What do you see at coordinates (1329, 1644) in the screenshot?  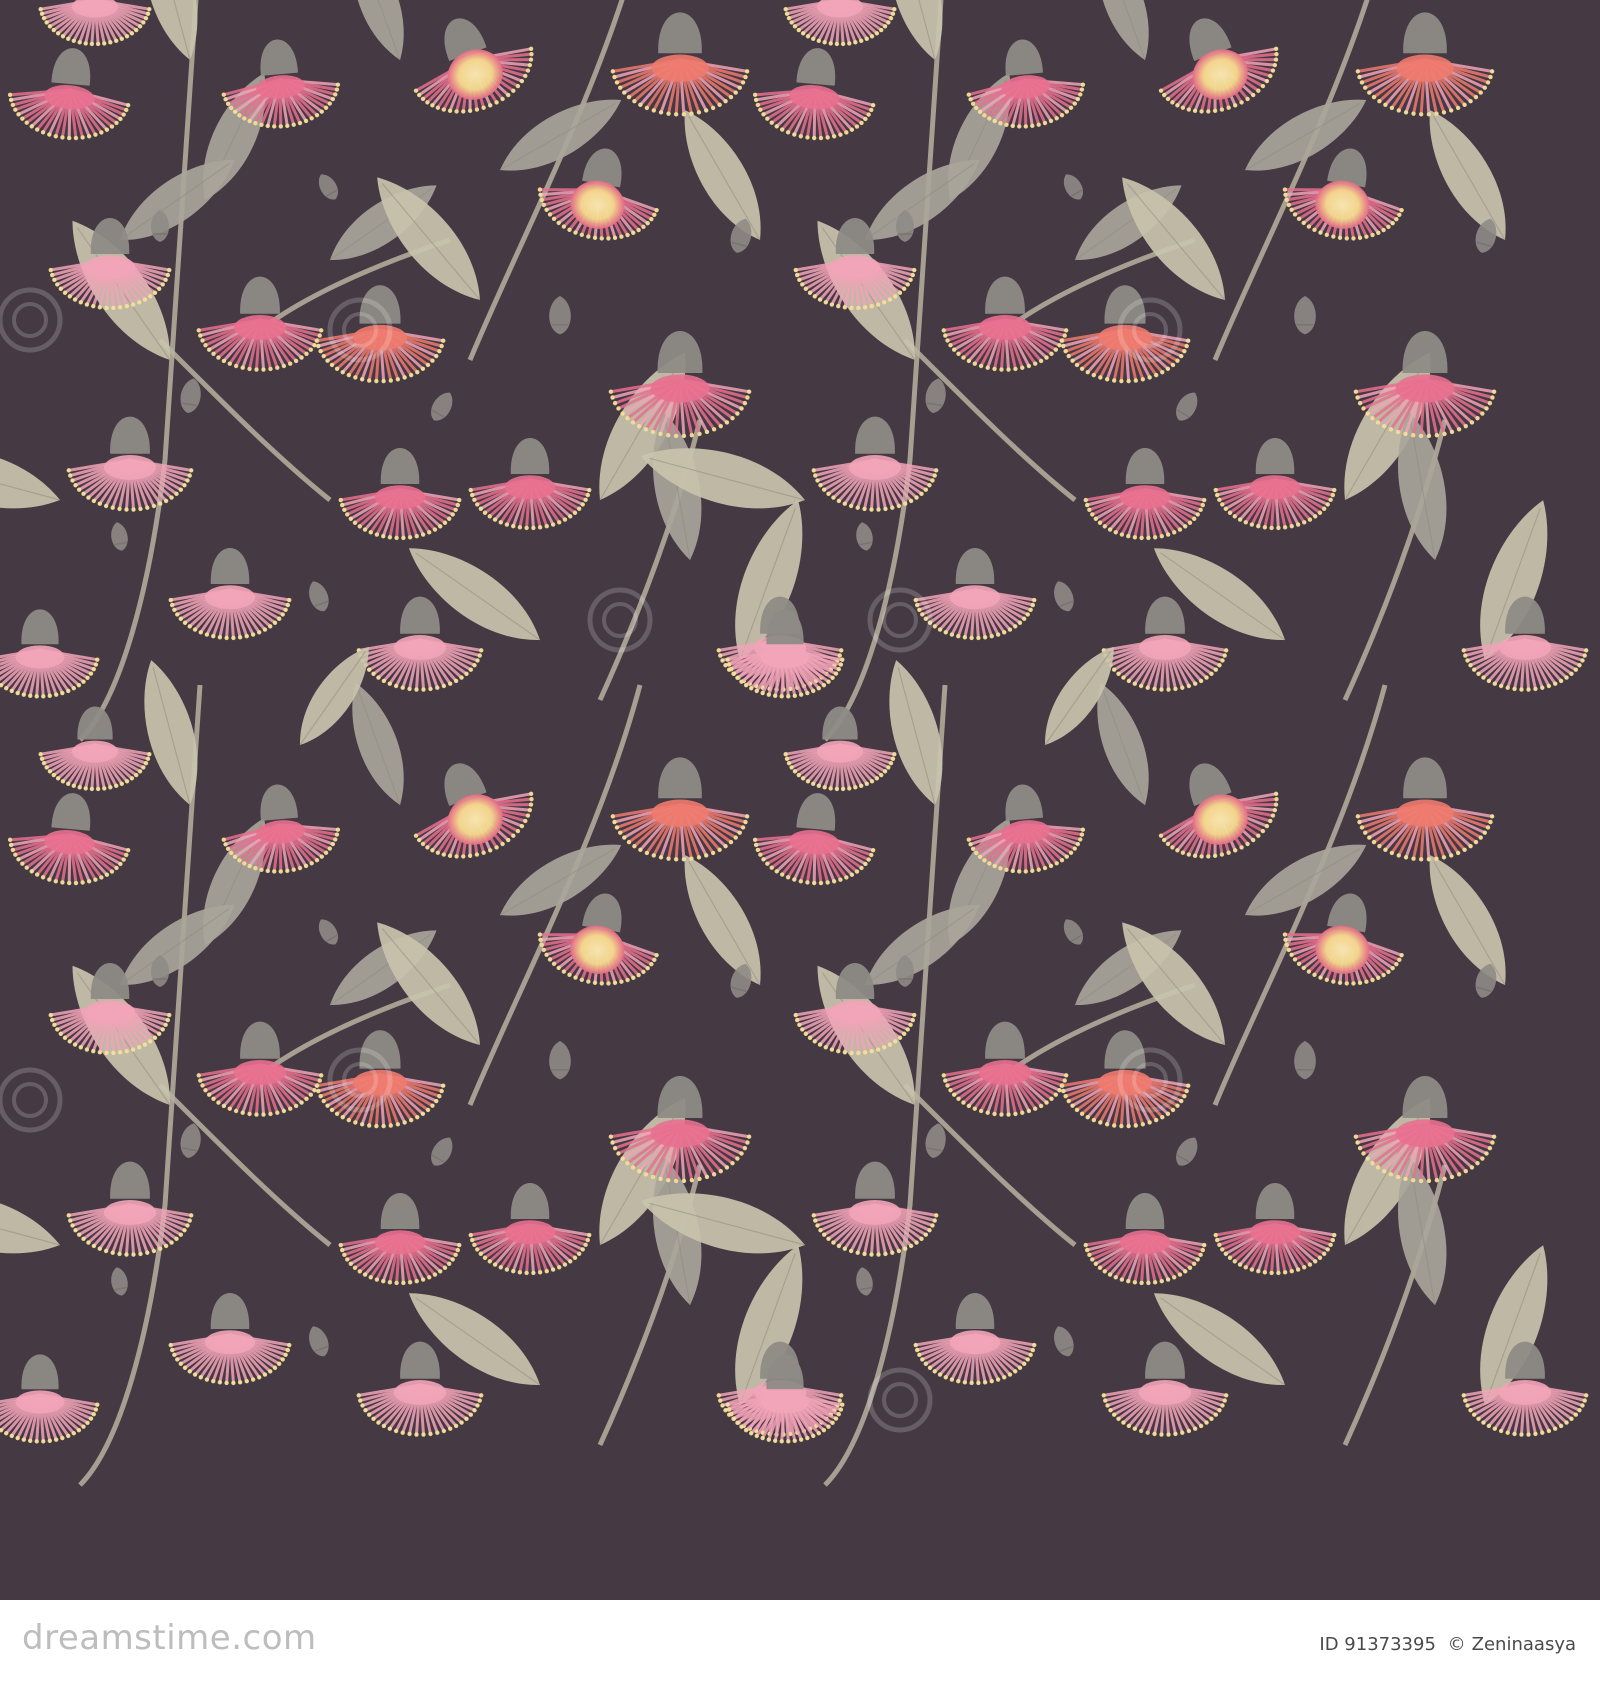 I see `id-label: ID` at bounding box center [1329, 1644].